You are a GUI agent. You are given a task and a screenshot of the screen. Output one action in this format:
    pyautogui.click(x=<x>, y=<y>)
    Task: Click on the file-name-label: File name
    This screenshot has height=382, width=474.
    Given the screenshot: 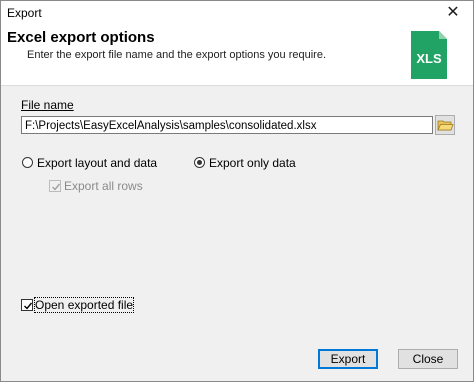 What is the action you would take?
    pyautogui.click(x=47, y=105)
    